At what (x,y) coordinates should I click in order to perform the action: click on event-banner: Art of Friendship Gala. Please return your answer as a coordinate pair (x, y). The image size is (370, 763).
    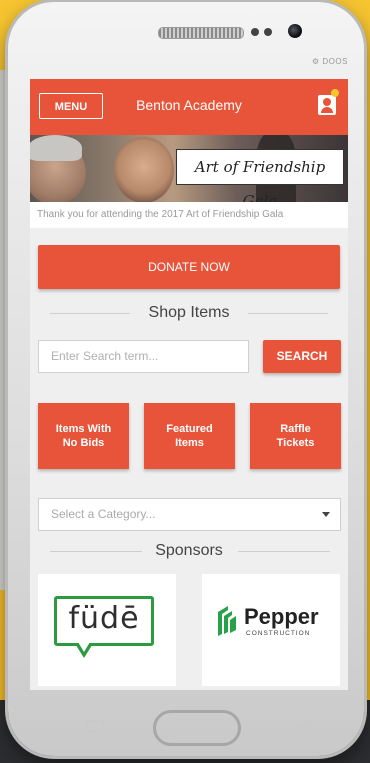
    Looking at the image, I should click on (189, 168).